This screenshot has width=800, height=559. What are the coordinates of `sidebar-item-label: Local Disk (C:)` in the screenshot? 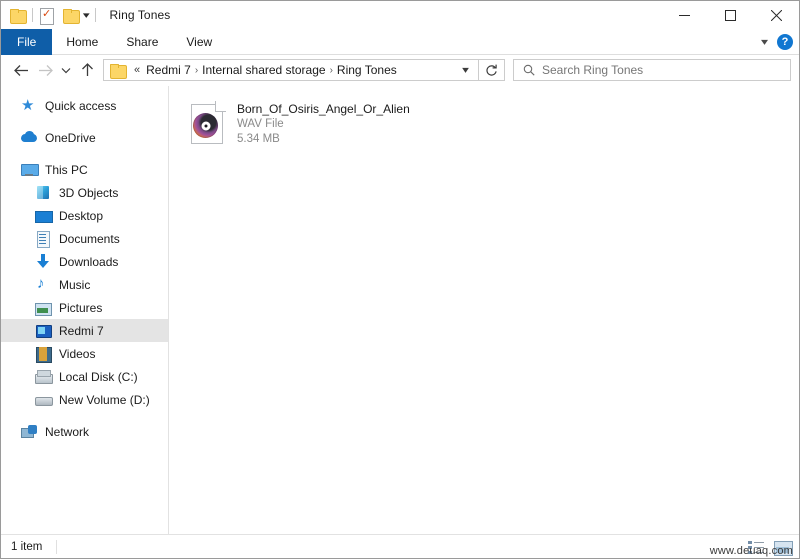 It's located at (98, 376).